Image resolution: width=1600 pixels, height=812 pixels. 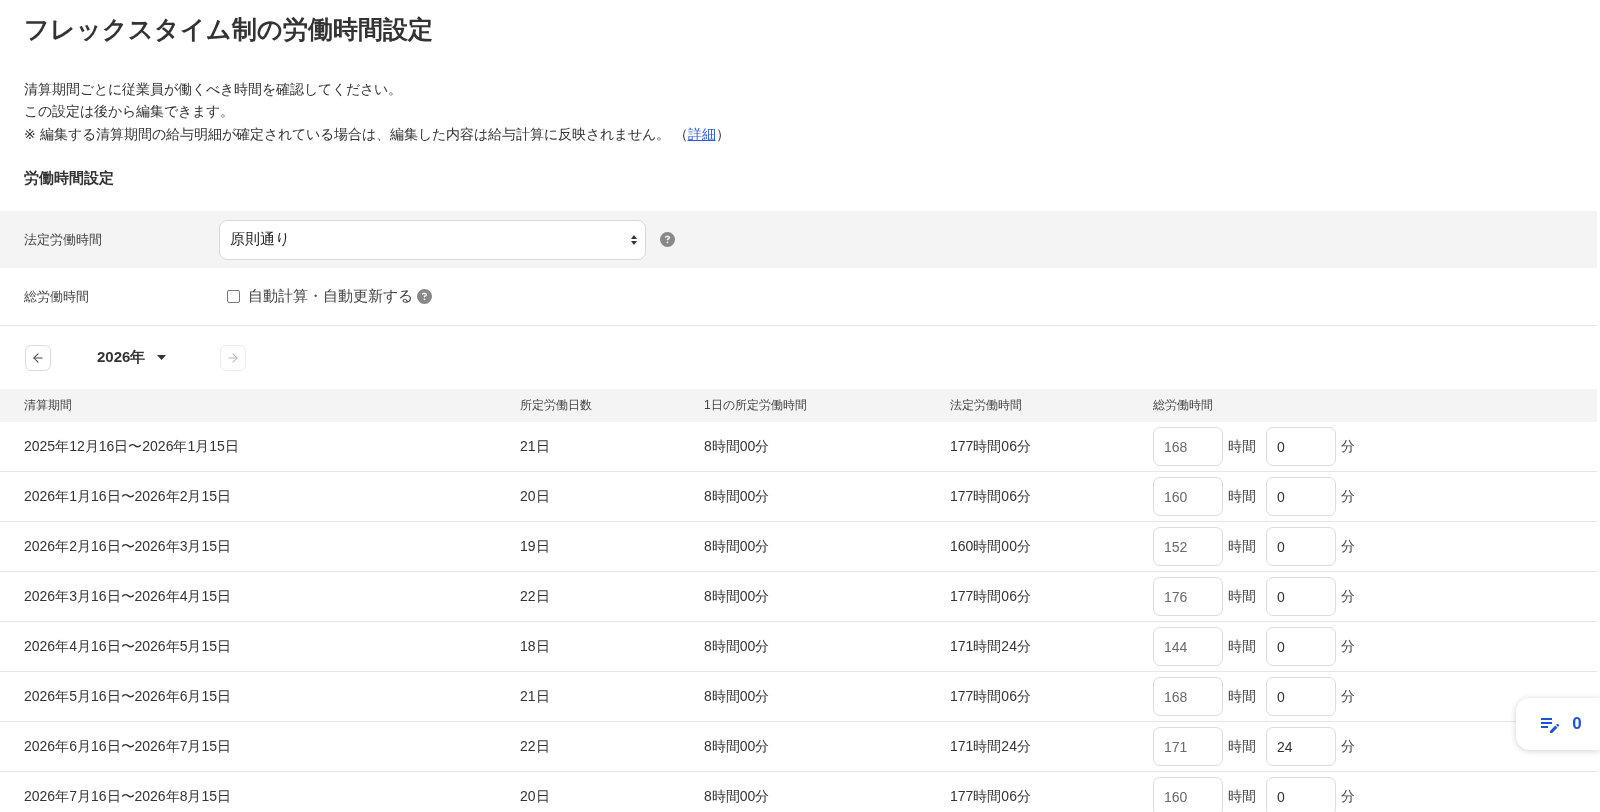 What do you see at coordinates (128, 546) in the screenshot?
I see `table-cell-text: 2026年2月16日〜2026年3月15日` at bounding box center [128, 546].